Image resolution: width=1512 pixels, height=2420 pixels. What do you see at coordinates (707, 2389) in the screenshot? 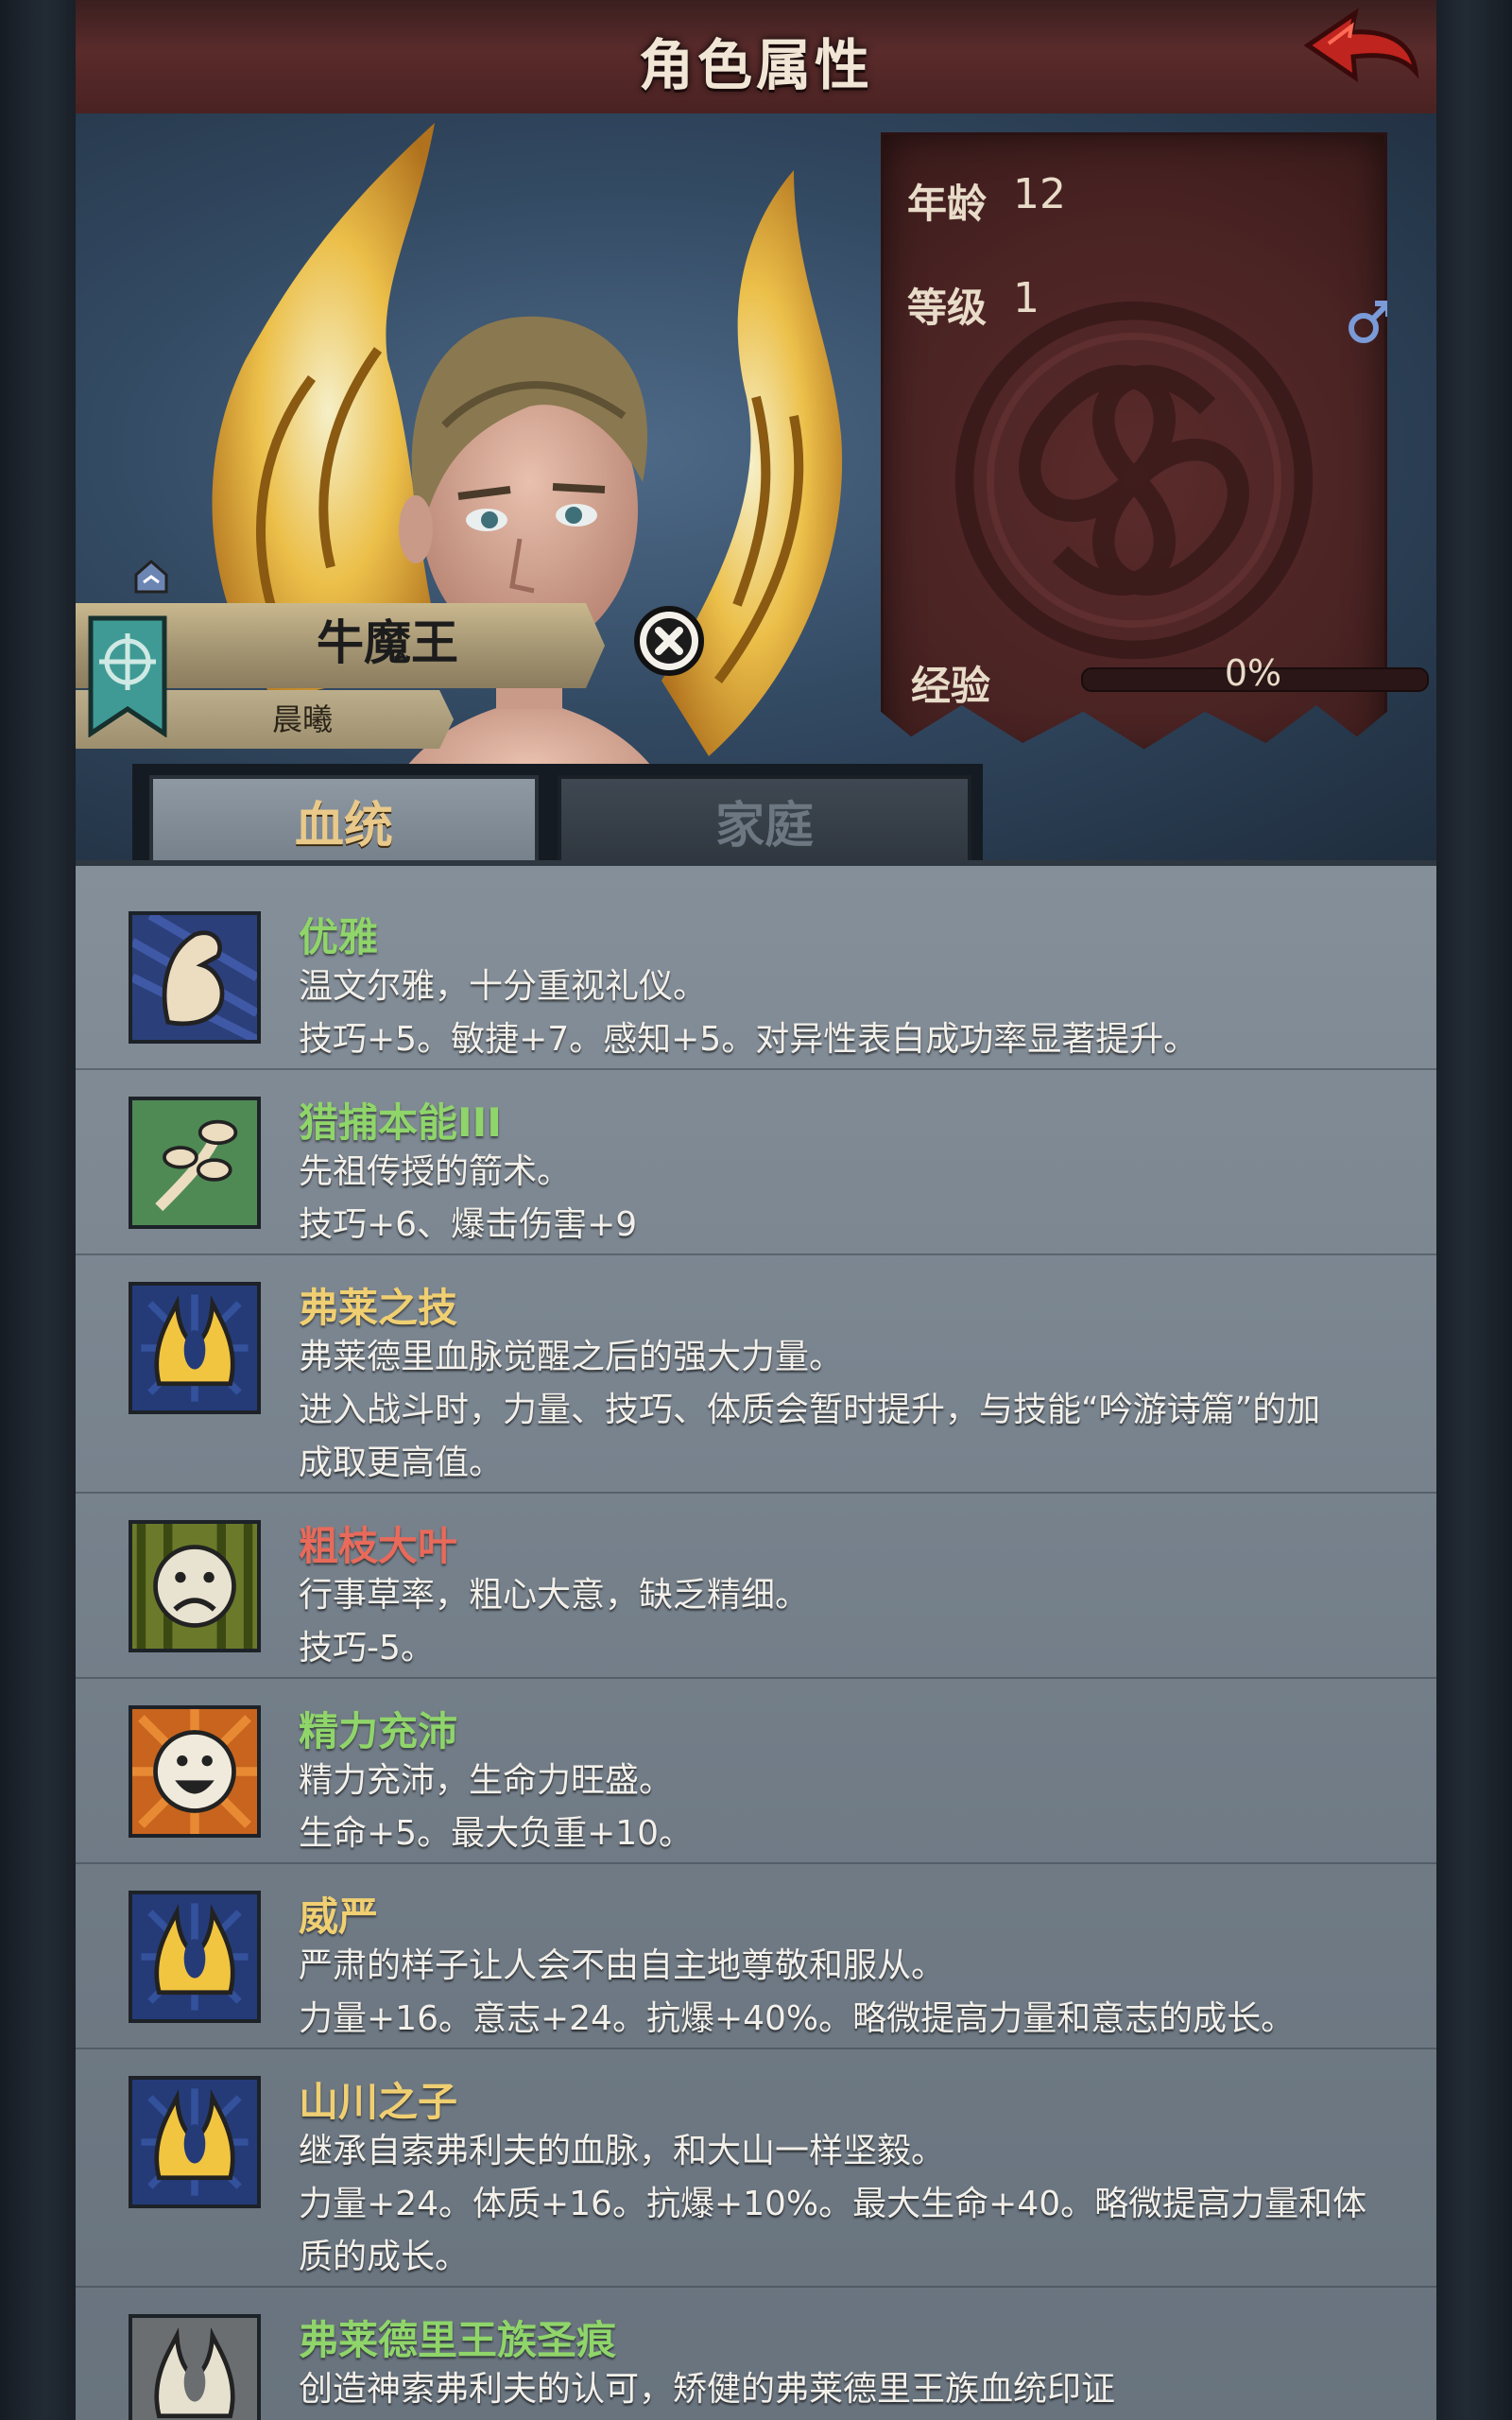
I see `trait-description: 创造神索弗利夫的认可，矫健的弗莱德里王族血统印证` at bounding box center [707, 2389].